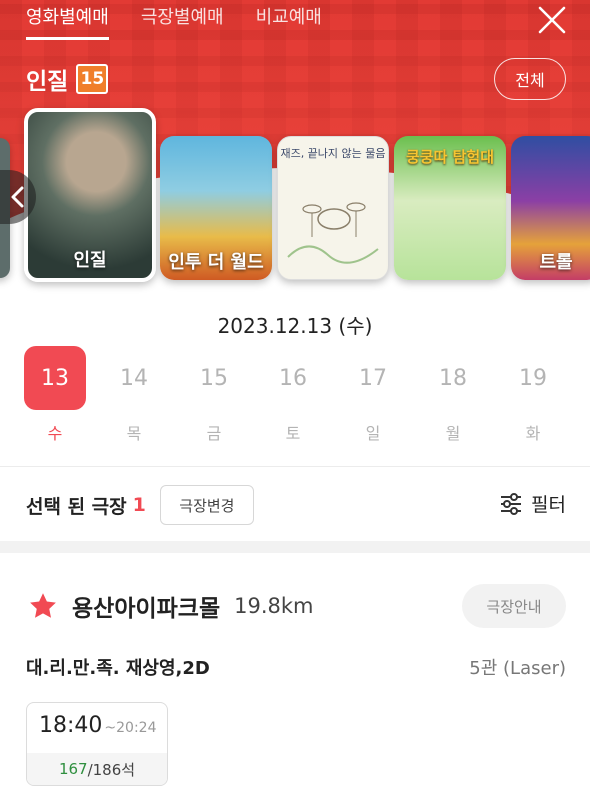  Describe the element at coordinates (67, 24) in the screenshot. I see `tab-movie-booking: 영화별예매` at that location.